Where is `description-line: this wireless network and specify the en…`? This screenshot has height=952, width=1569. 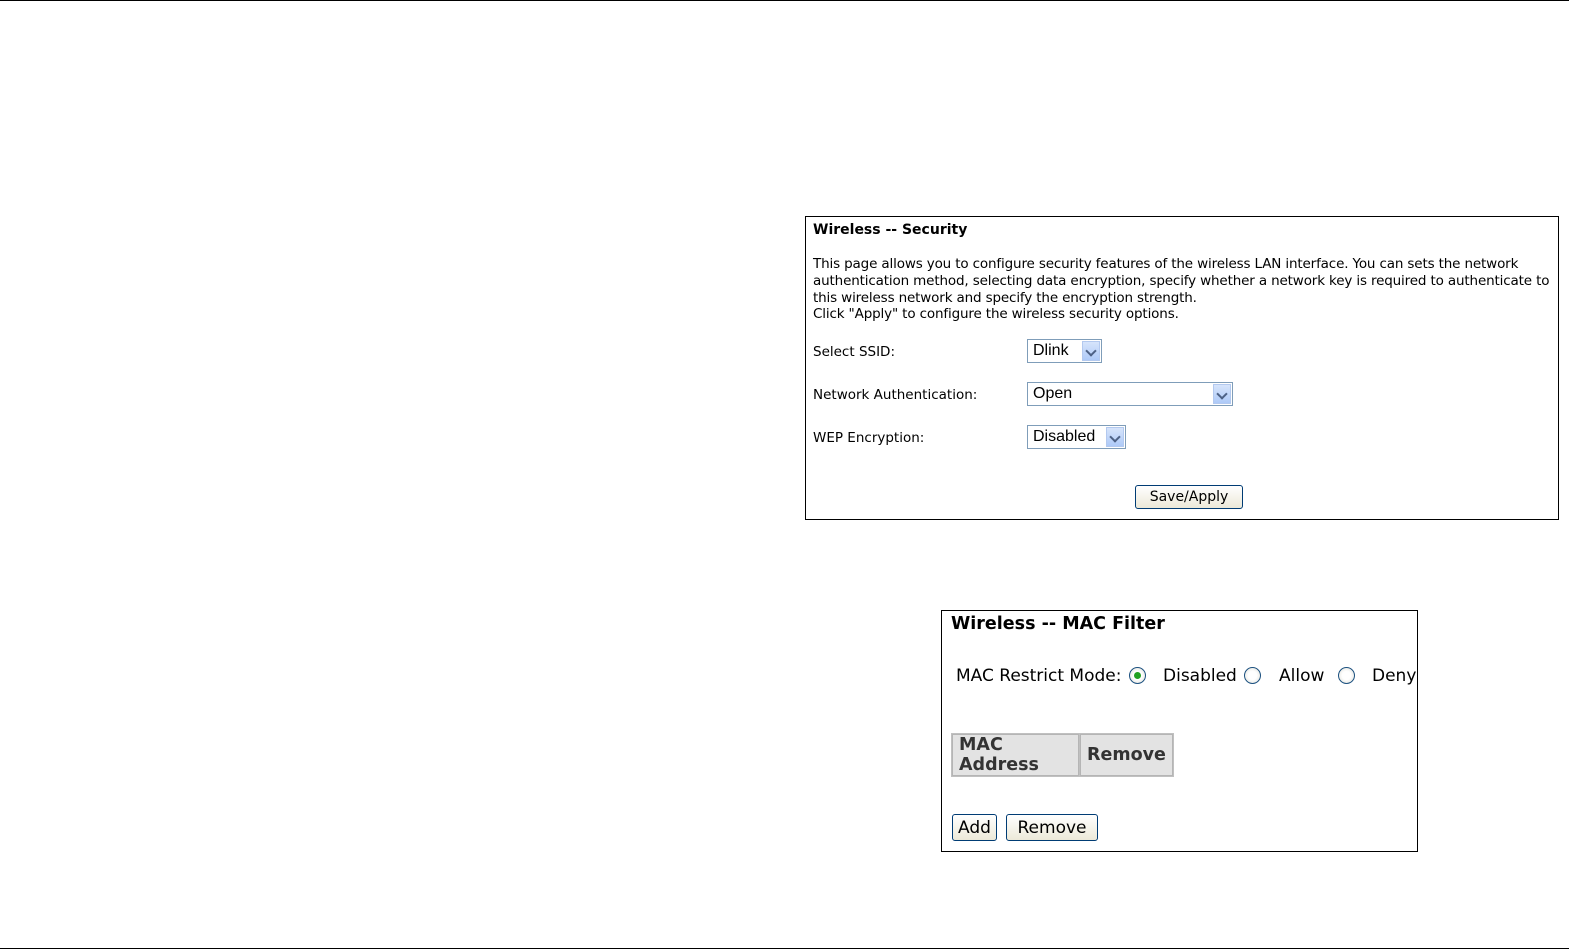
description-line: this wireless network and specify the en… is located at coordinates (1005, 297).